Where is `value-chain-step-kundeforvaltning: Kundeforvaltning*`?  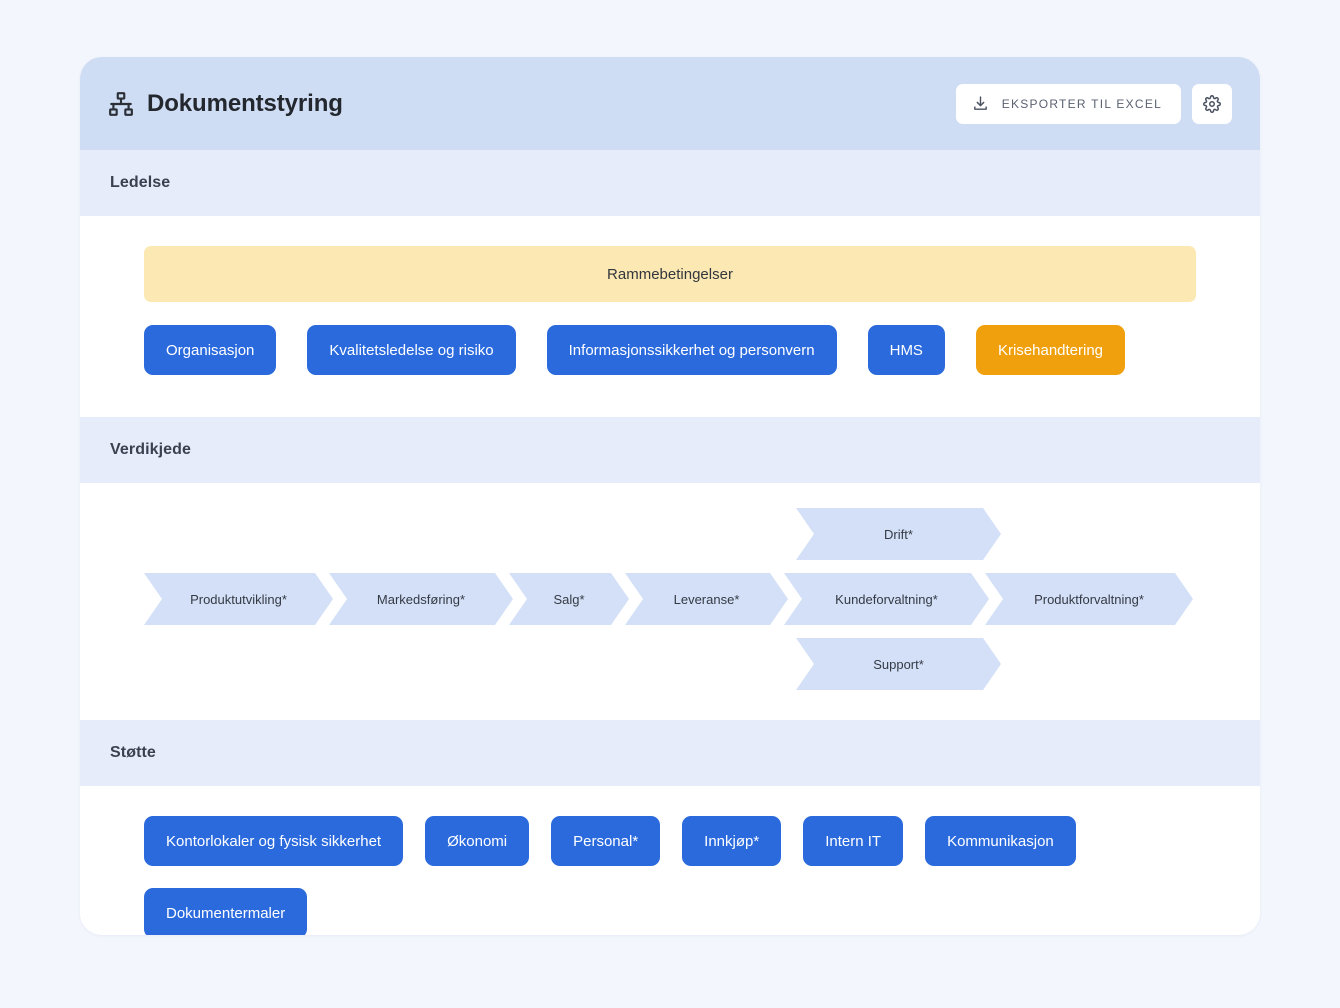 value-chain-step-kundeforvaltning: Kundeforvaltning* is located at coordinates (886, 599).